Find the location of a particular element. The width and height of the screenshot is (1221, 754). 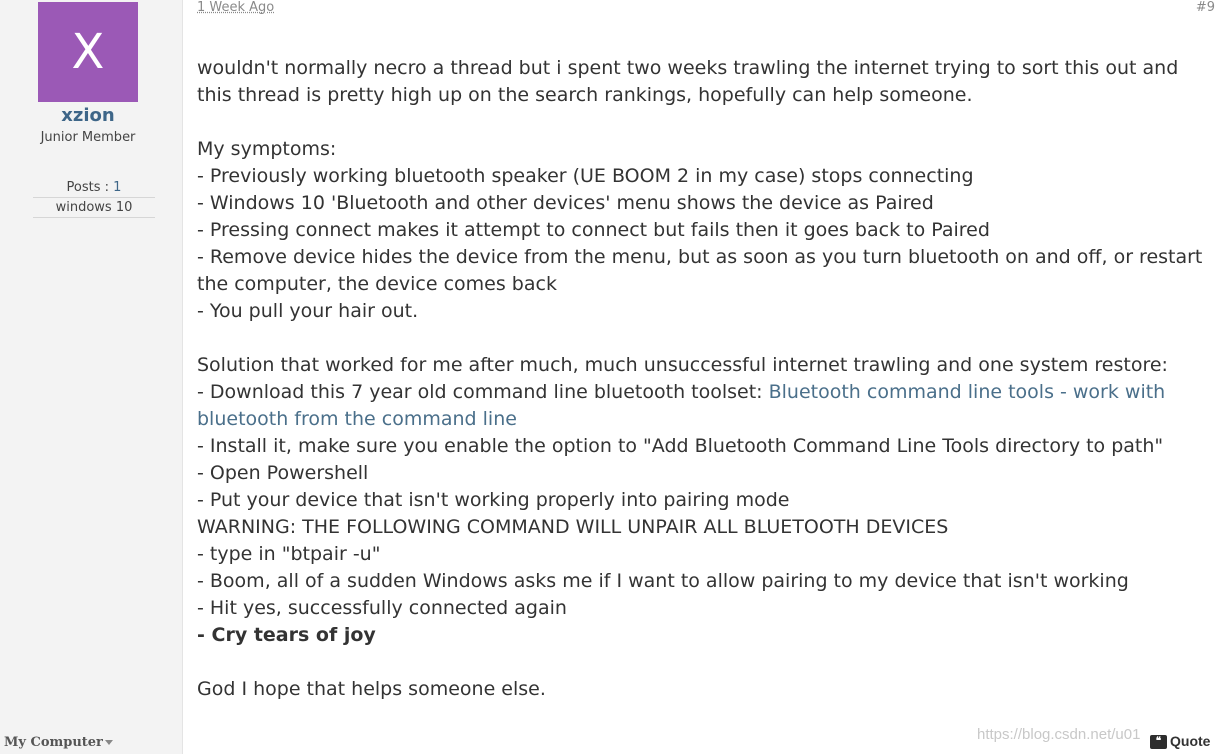

my-computer-label: My Computer is located at coordinates (53, 742).